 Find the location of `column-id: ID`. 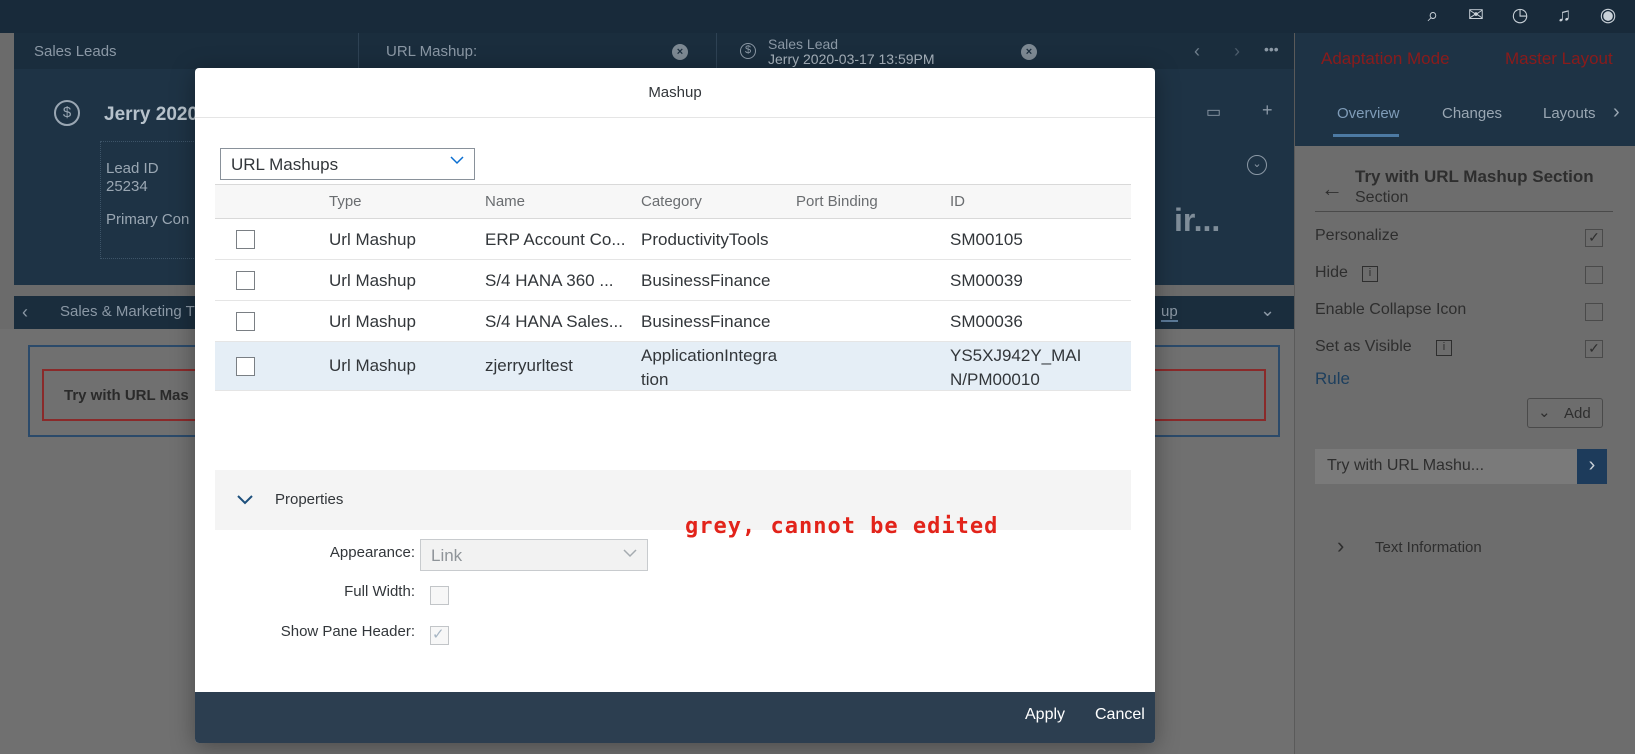

column-id: ID is located at coordinates (957, 201).